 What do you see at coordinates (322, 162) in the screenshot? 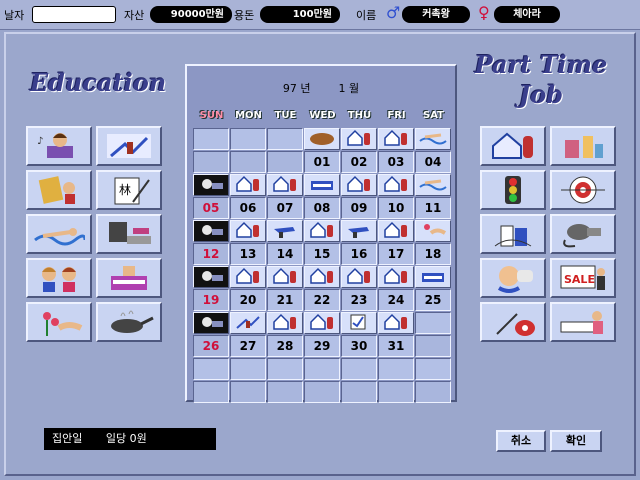
I see `calendar-day-number: 01` at bounding box center [322, 162].